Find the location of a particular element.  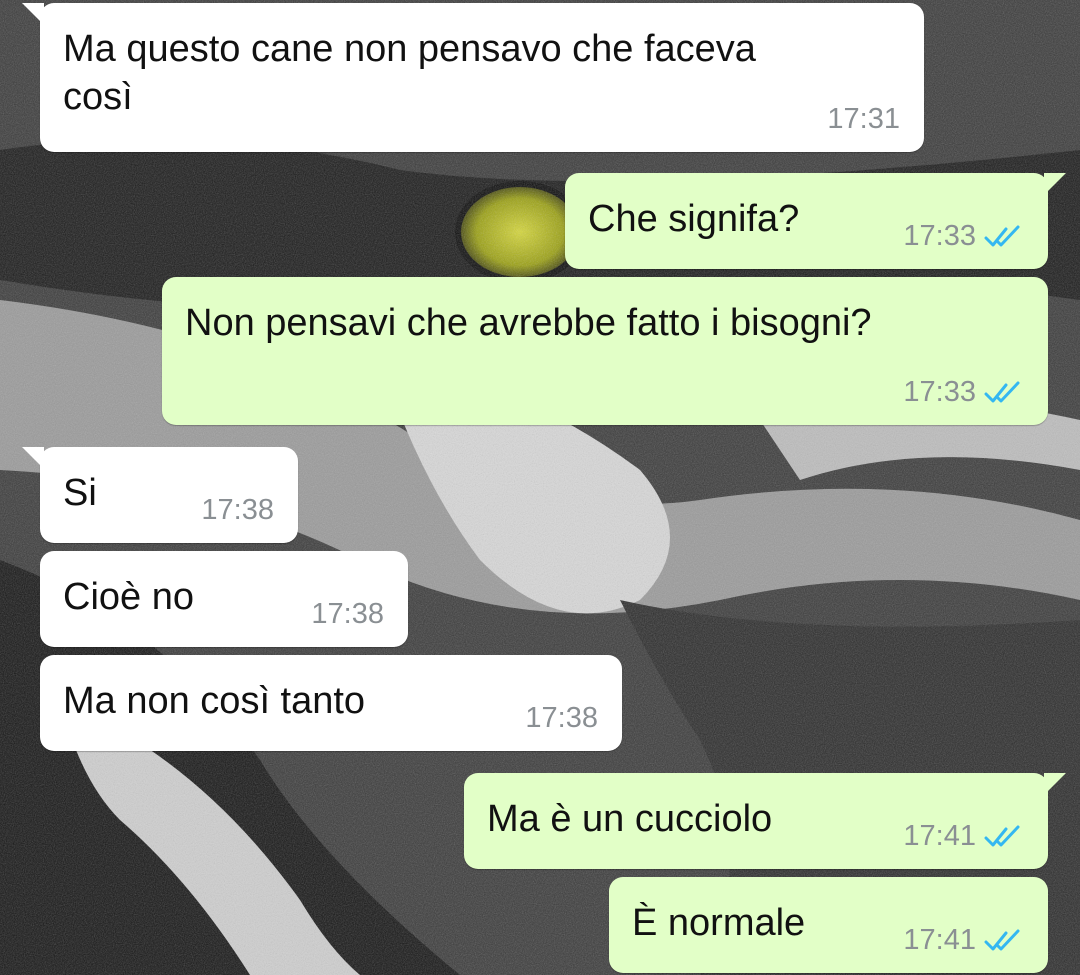

outgoing-message-bubble: Che signifa? 17:33 is located at coordinates (815, 221).